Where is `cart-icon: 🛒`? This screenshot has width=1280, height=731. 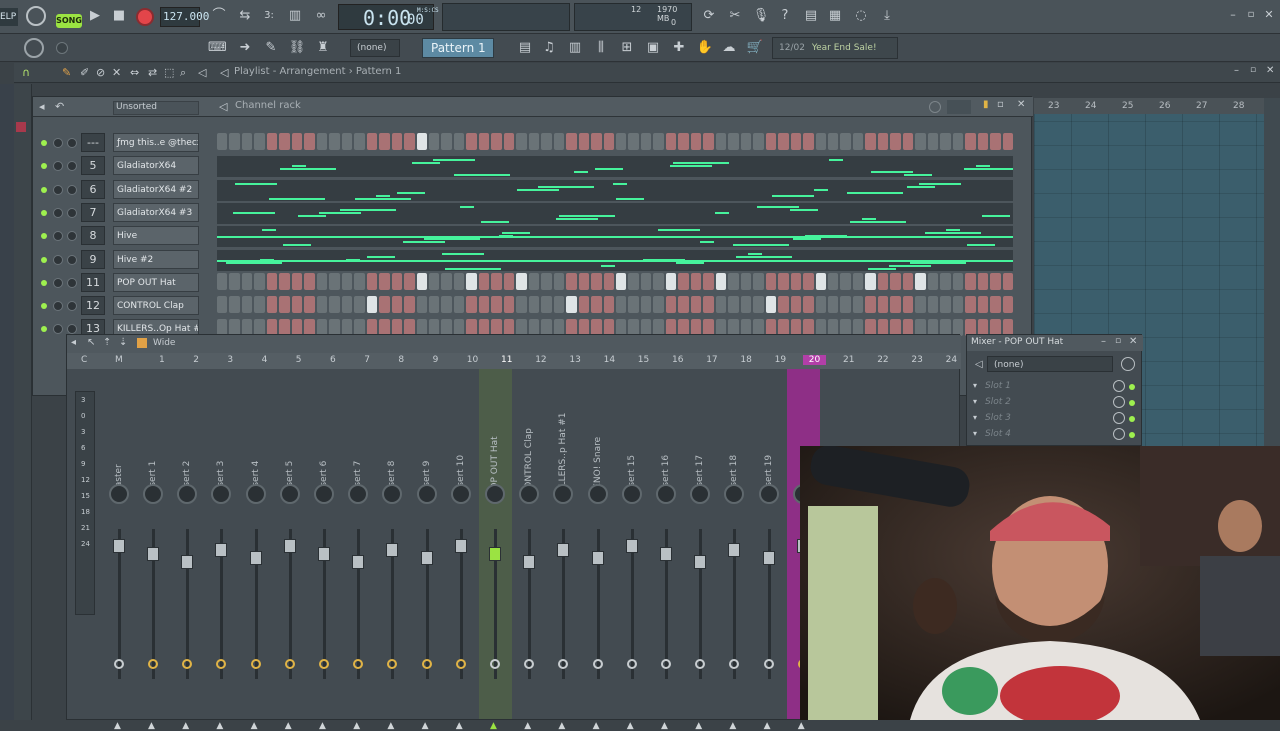
cart-icon: 🛒 is located at coordinates (755, 48).